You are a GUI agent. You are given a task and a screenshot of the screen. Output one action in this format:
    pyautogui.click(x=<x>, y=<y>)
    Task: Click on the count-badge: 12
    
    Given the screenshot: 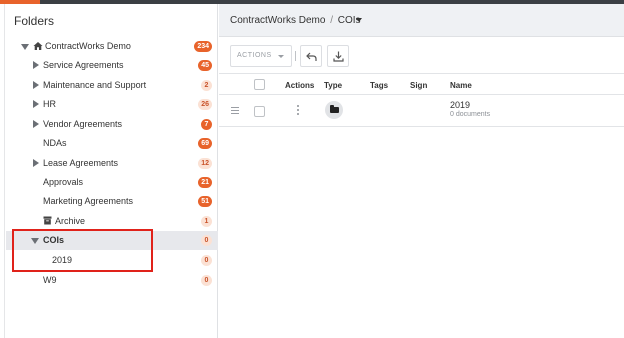 What is the action you would take?
    pyautogui.click(x=205, y=163)
    